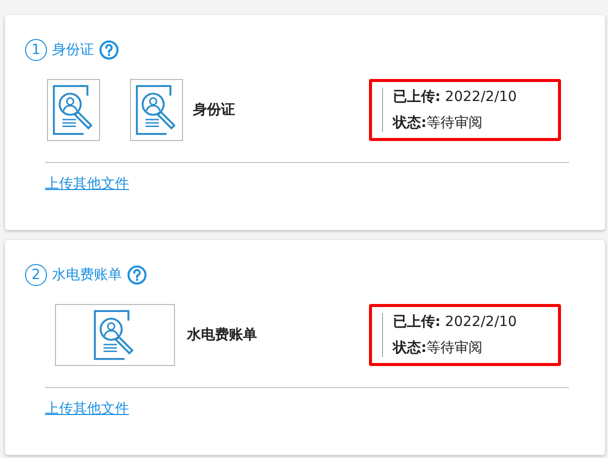 This screenshot has width=608, height=458. I want to click on document-label: 水电费账单, so click(222, 335).